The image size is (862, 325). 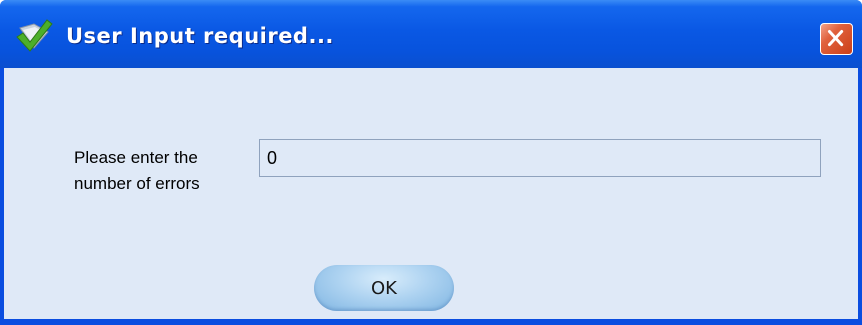 I want to click on close-button, so click(x=836, y=39).